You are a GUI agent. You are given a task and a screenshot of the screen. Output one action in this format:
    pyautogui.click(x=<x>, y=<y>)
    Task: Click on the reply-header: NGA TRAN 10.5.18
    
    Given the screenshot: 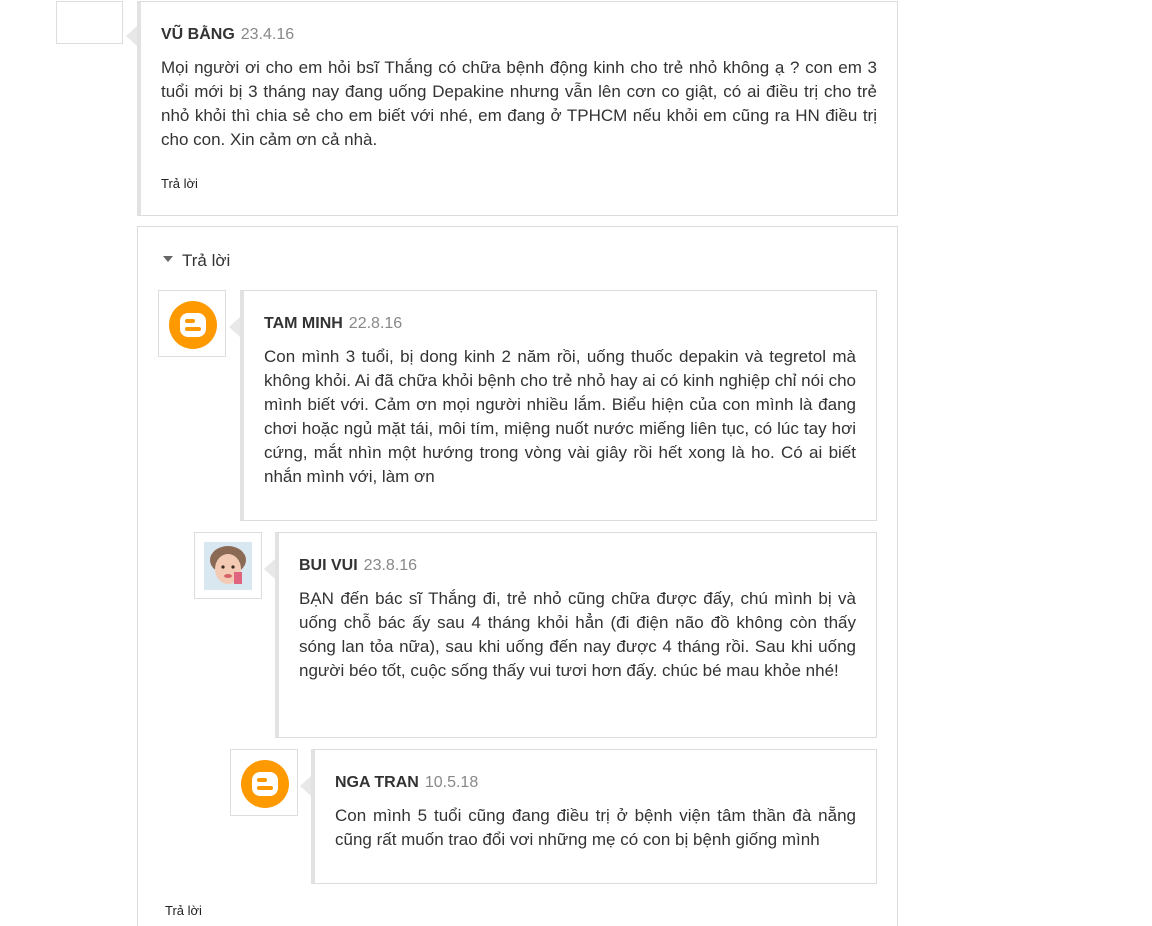 What is the action you would take?
    pyautogui.click(x=406, y=783)
    